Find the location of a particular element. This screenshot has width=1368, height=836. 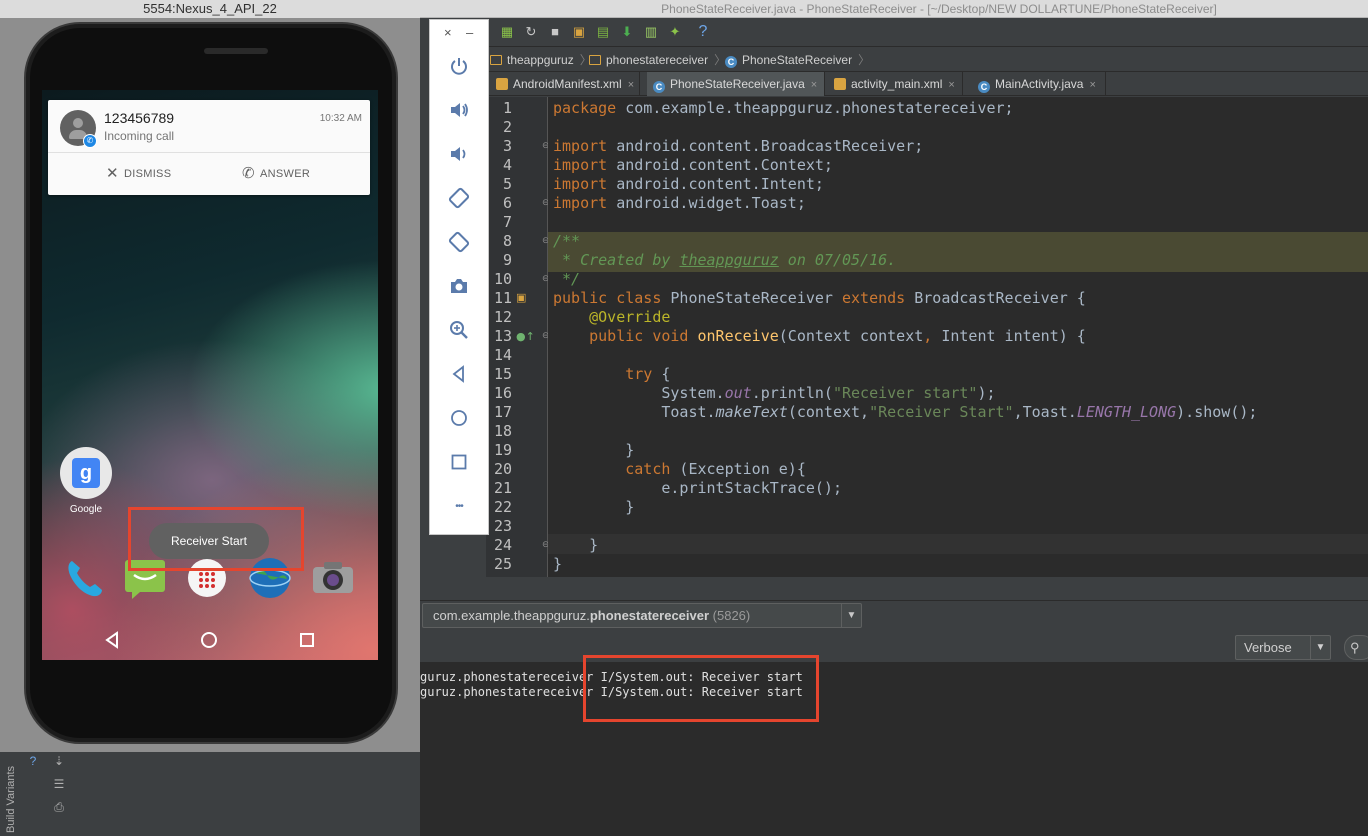

line-number: 14 is located at coordinates (502, 355).